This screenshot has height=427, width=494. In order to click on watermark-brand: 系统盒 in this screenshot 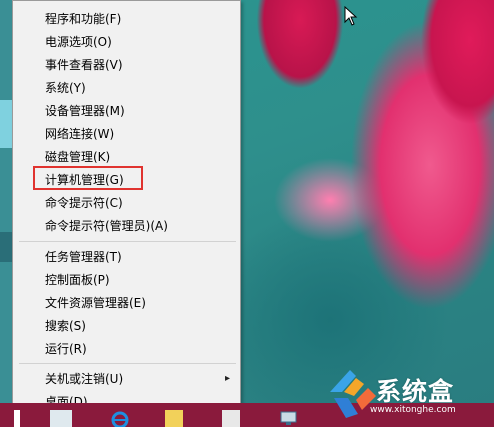, I will do `click(415, 391)`.